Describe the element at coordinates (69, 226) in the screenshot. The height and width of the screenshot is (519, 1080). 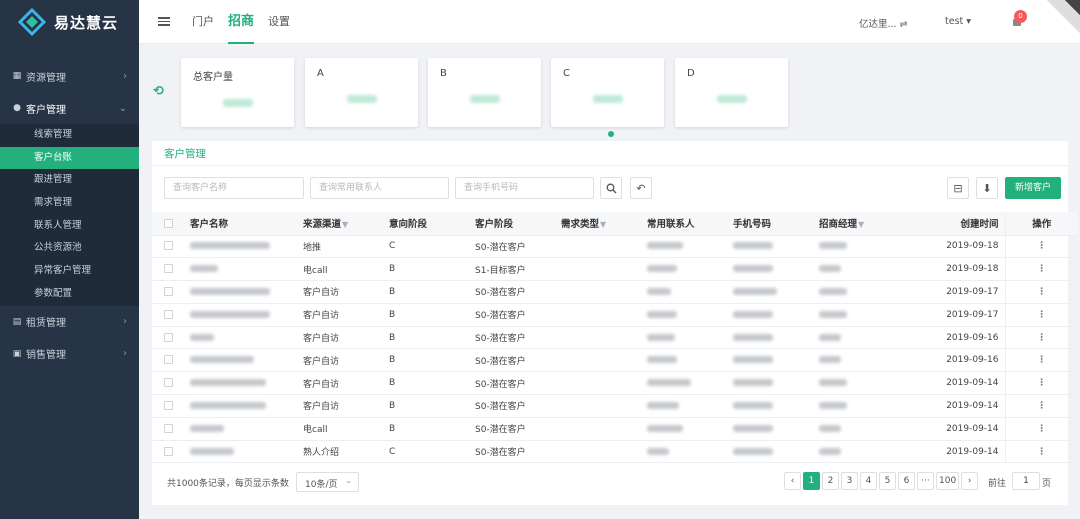
I see `sidebar-item-contacts: 联系人管理` at that location.